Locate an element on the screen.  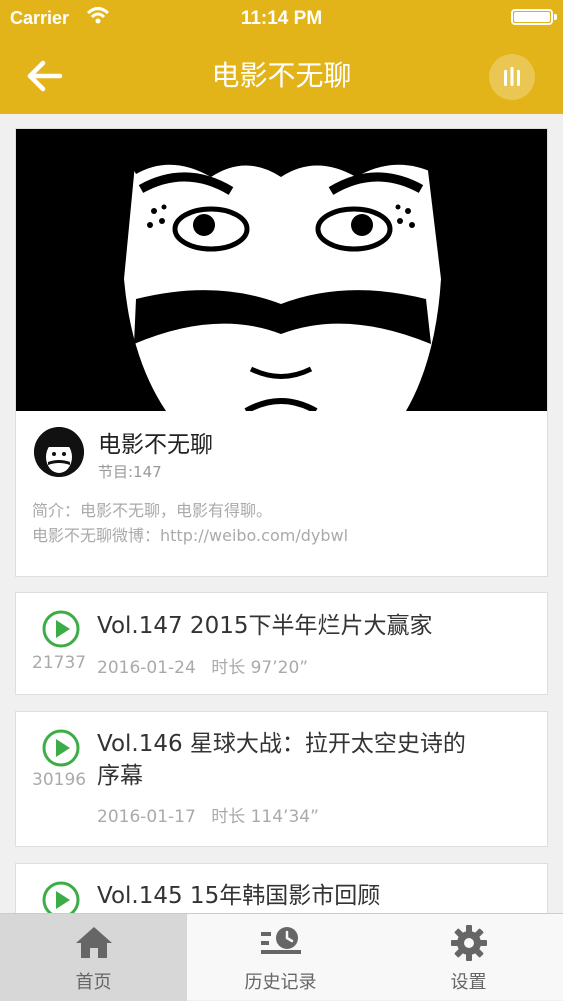
episode-duration: 时长 97’20” is located at coordinates (260, 668).